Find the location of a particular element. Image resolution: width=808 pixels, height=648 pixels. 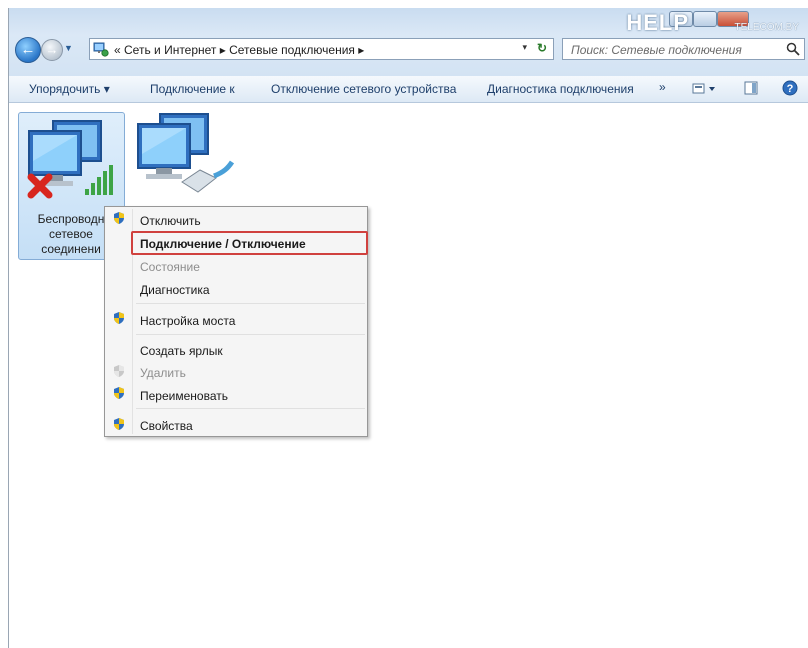

menu-item-properties: Свойства is located at coordinates (166, 426).